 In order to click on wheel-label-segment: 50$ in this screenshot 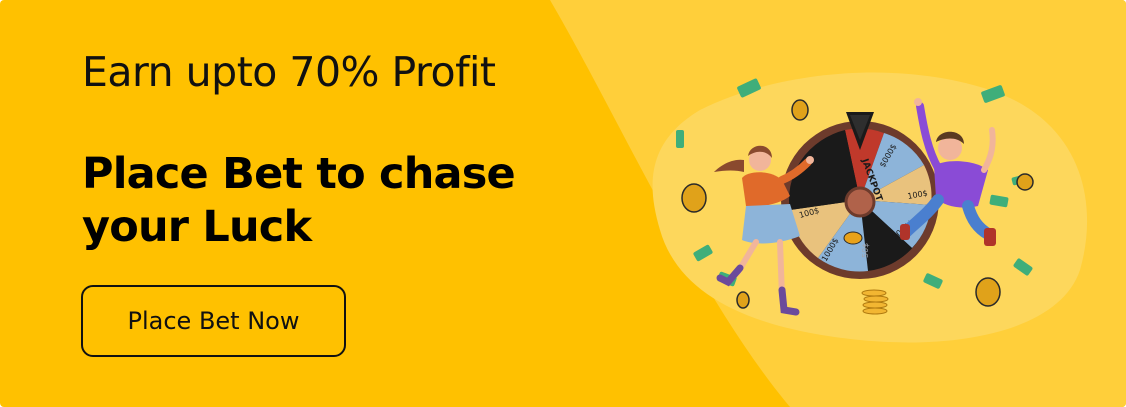, I will do `click(865, 250)`.